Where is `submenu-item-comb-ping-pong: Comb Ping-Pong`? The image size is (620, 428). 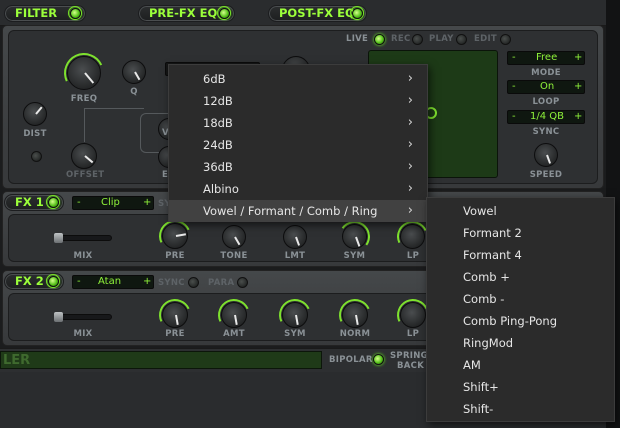 submenu-item-comb-ping-pong: Comb Ping-Pong is located at coordinates (520, 321).